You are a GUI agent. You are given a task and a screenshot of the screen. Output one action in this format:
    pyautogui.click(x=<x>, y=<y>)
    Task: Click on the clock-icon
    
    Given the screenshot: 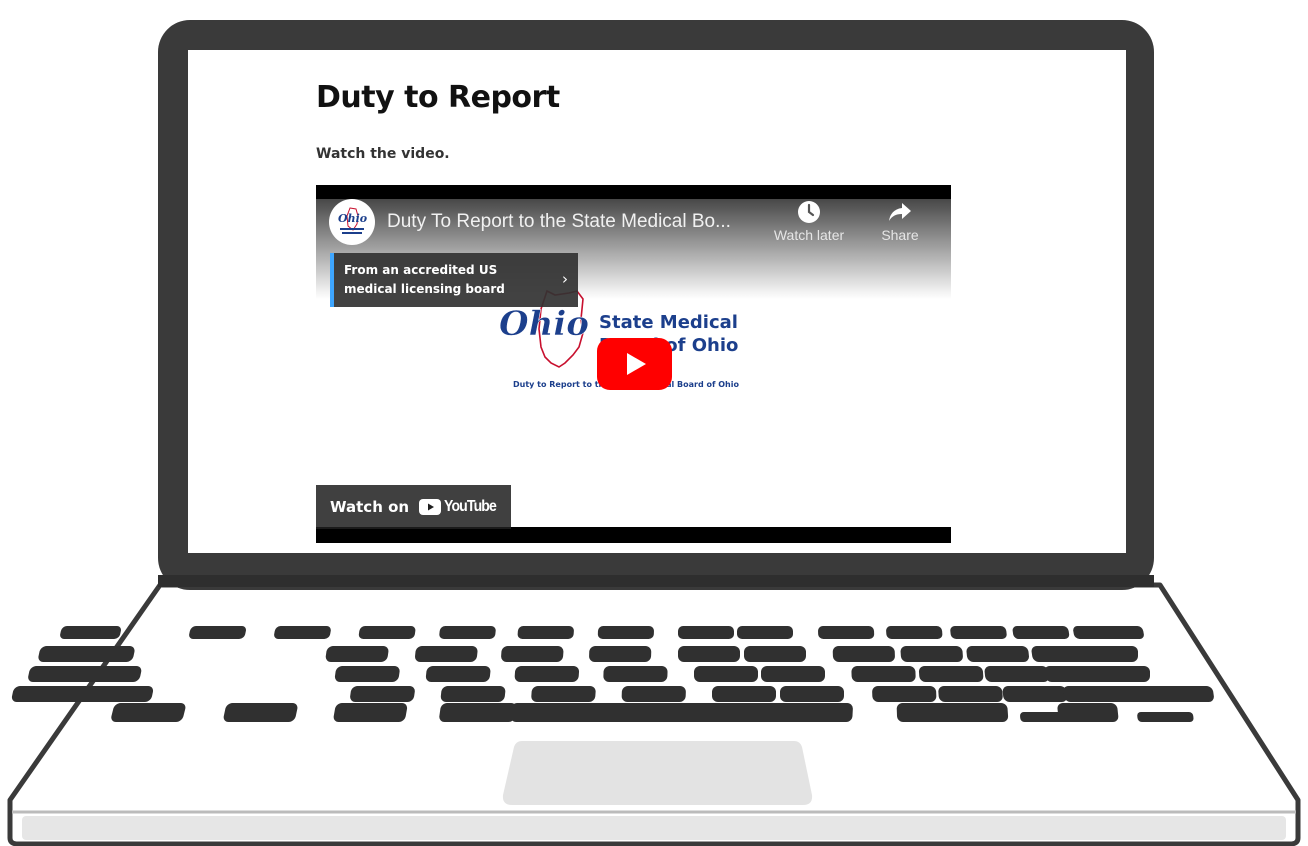 What is the action you would take?
    pyautogui.click(x=809, y=212)
    